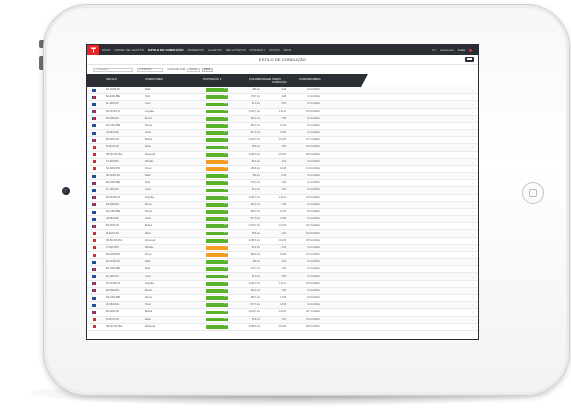 The image size is (571, 419). What do you see at coordinates (130, 50) in the screenshot?
I see `nav-item-1: Painel de Gestão` at bounding box center [130, 50].